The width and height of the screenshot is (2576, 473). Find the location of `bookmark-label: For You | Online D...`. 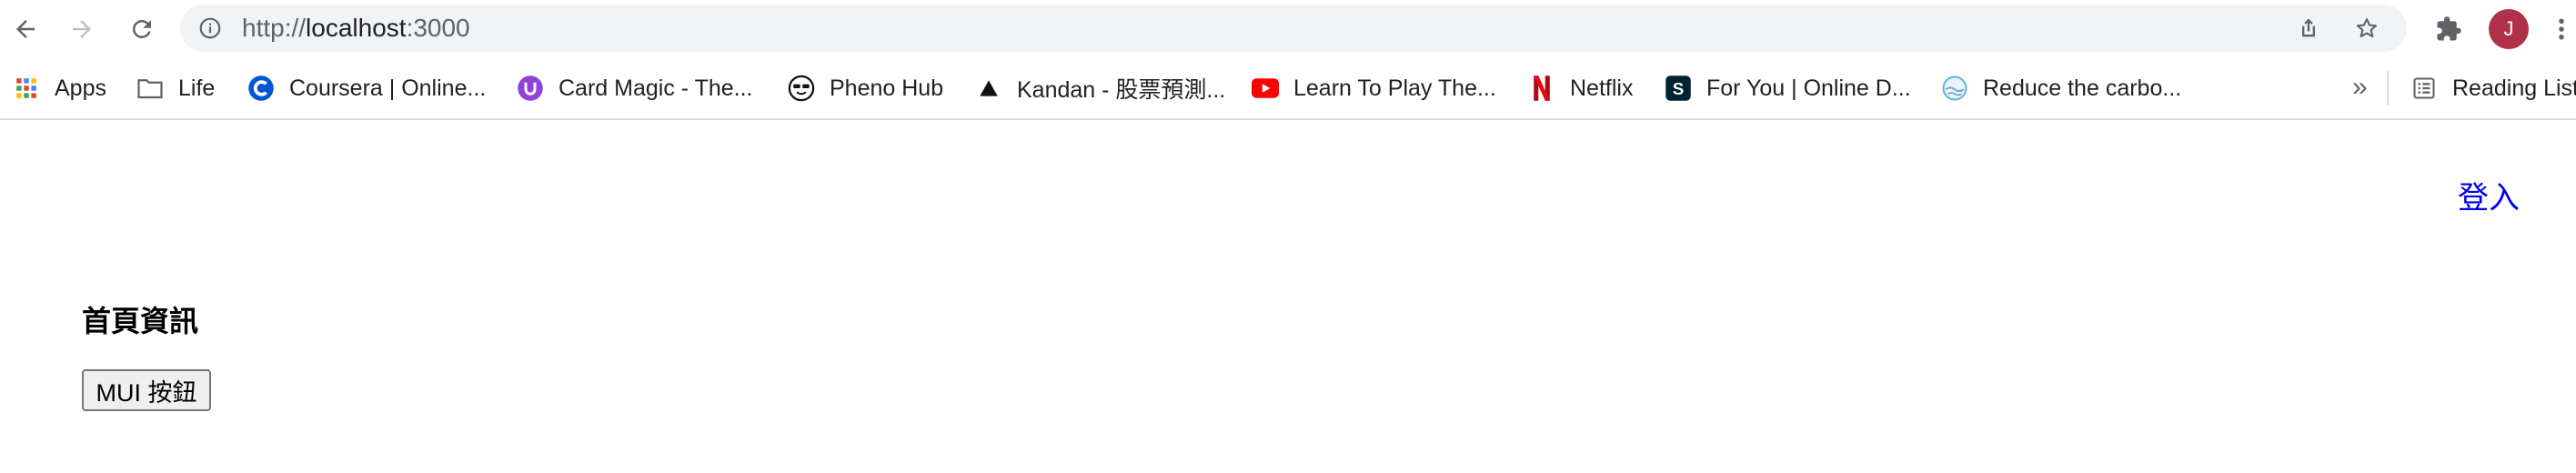

bookmark-label: For You | Online D... is located at coordinates (1808, 88).